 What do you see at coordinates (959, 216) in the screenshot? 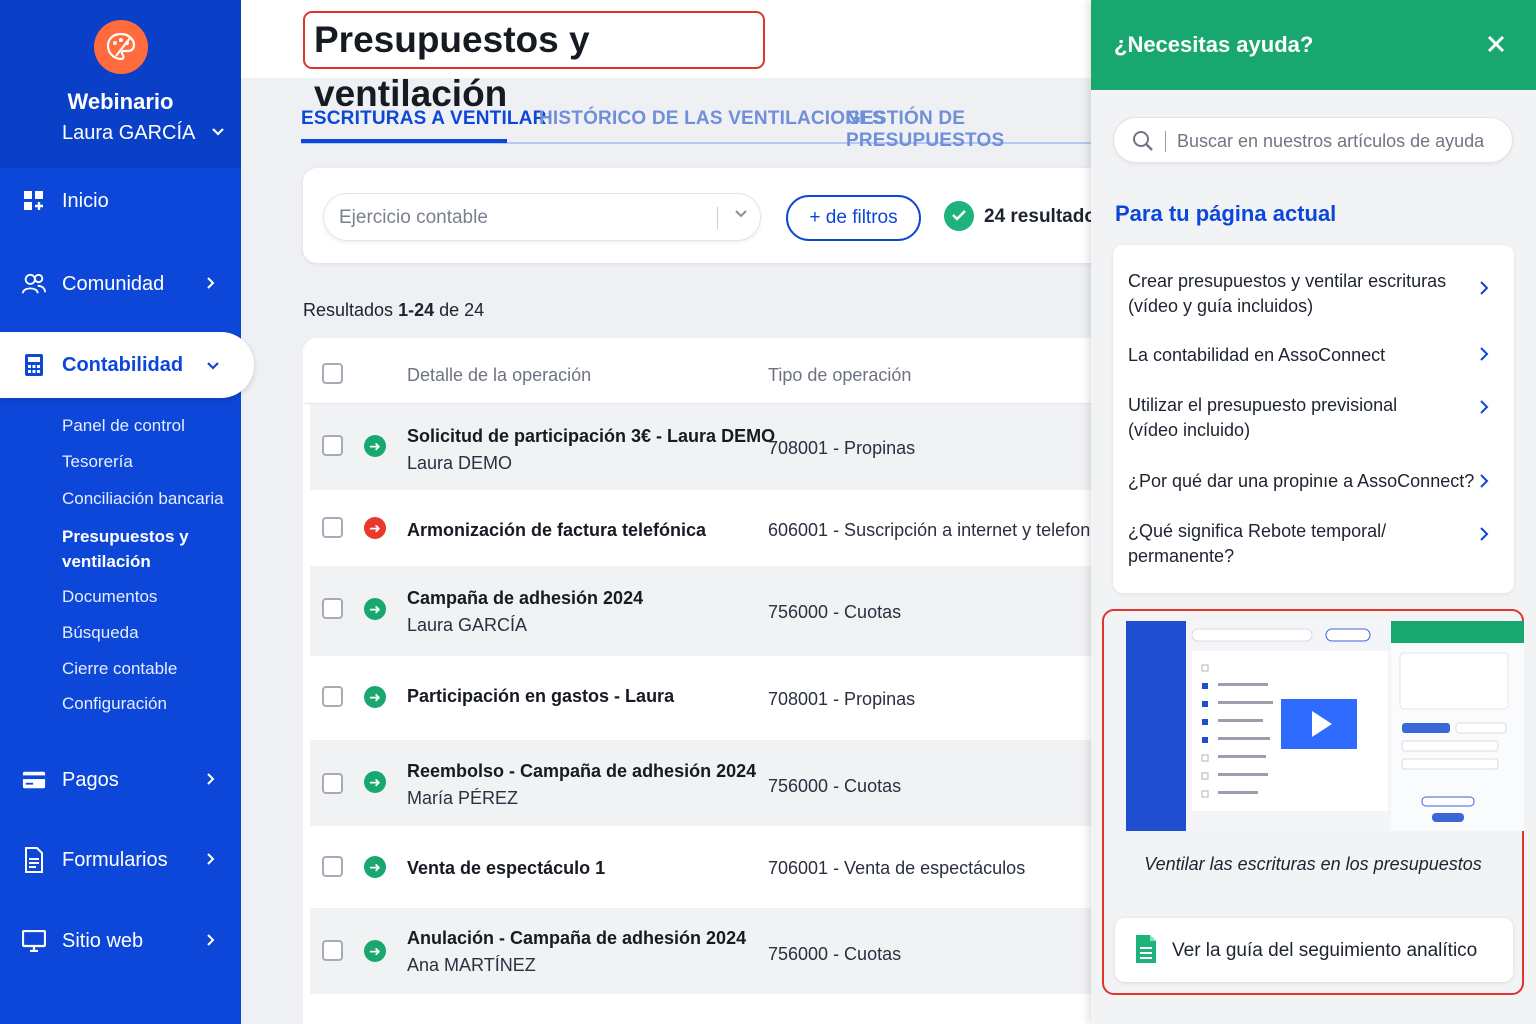
I see `check-circle-icon` at bounding box center [959, 216].